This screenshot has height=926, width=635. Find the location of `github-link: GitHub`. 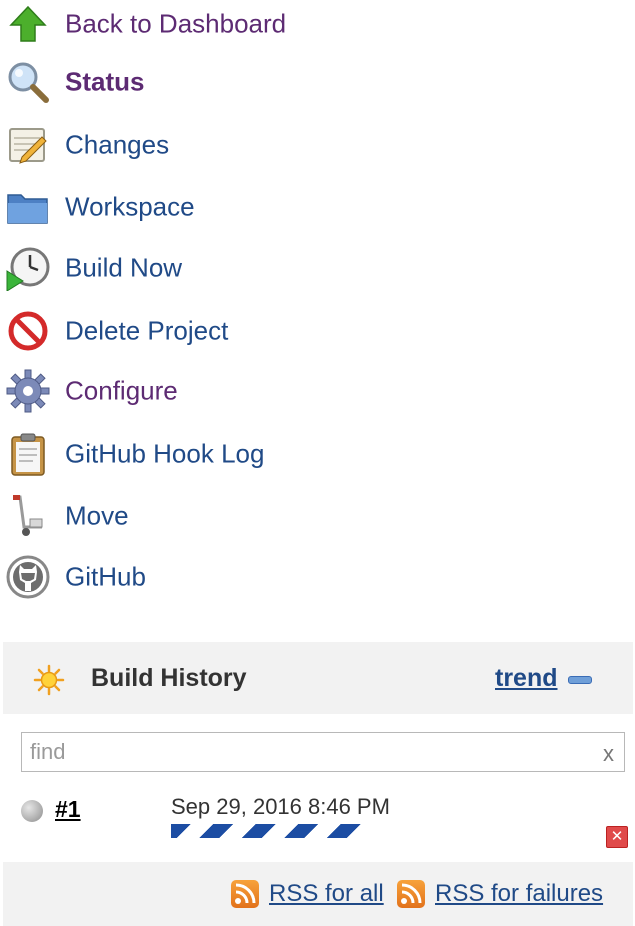

github-link: GitHub is located at coordinates (200, 577).